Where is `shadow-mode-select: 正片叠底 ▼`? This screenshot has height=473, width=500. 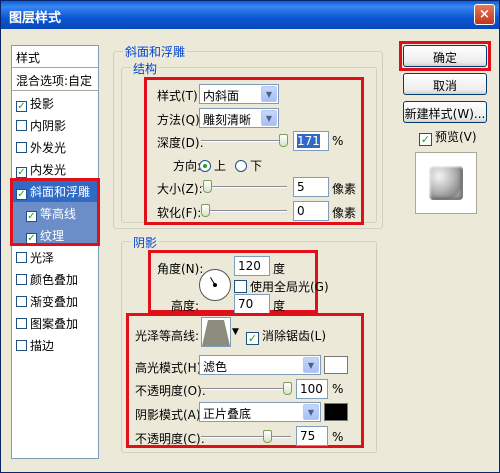
shadow-mode-select: 正片叠底 ▼ is located at coordinates (260, 412).